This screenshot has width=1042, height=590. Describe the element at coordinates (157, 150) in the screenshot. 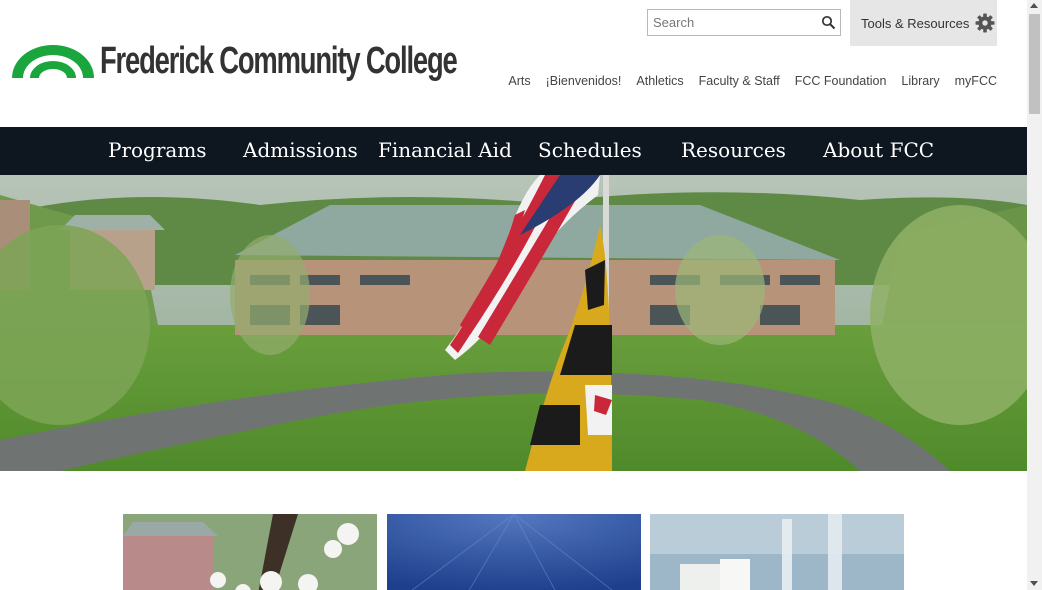

I see `nav-programs: Programs` at that location.